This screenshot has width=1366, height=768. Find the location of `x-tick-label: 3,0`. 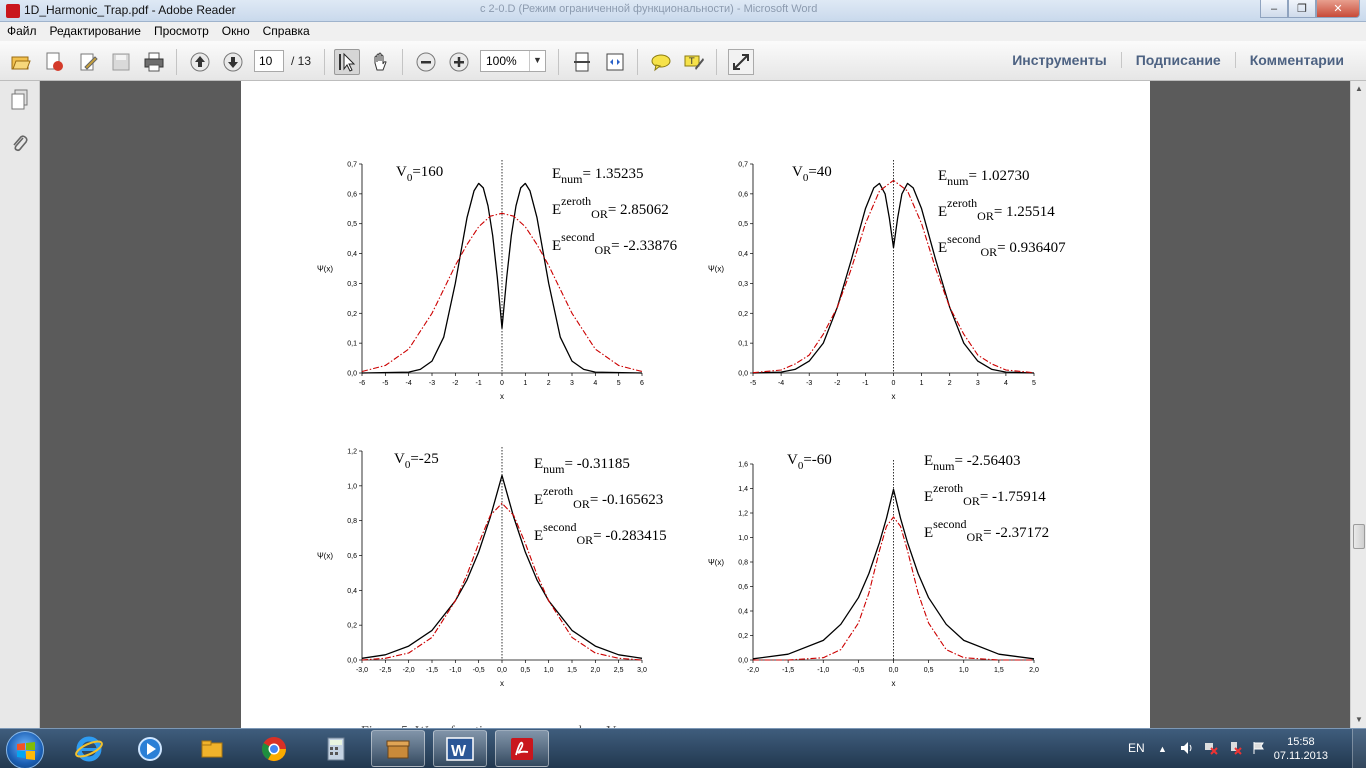

x-tick-label: 3,0 is located at coordinates (642, 670).